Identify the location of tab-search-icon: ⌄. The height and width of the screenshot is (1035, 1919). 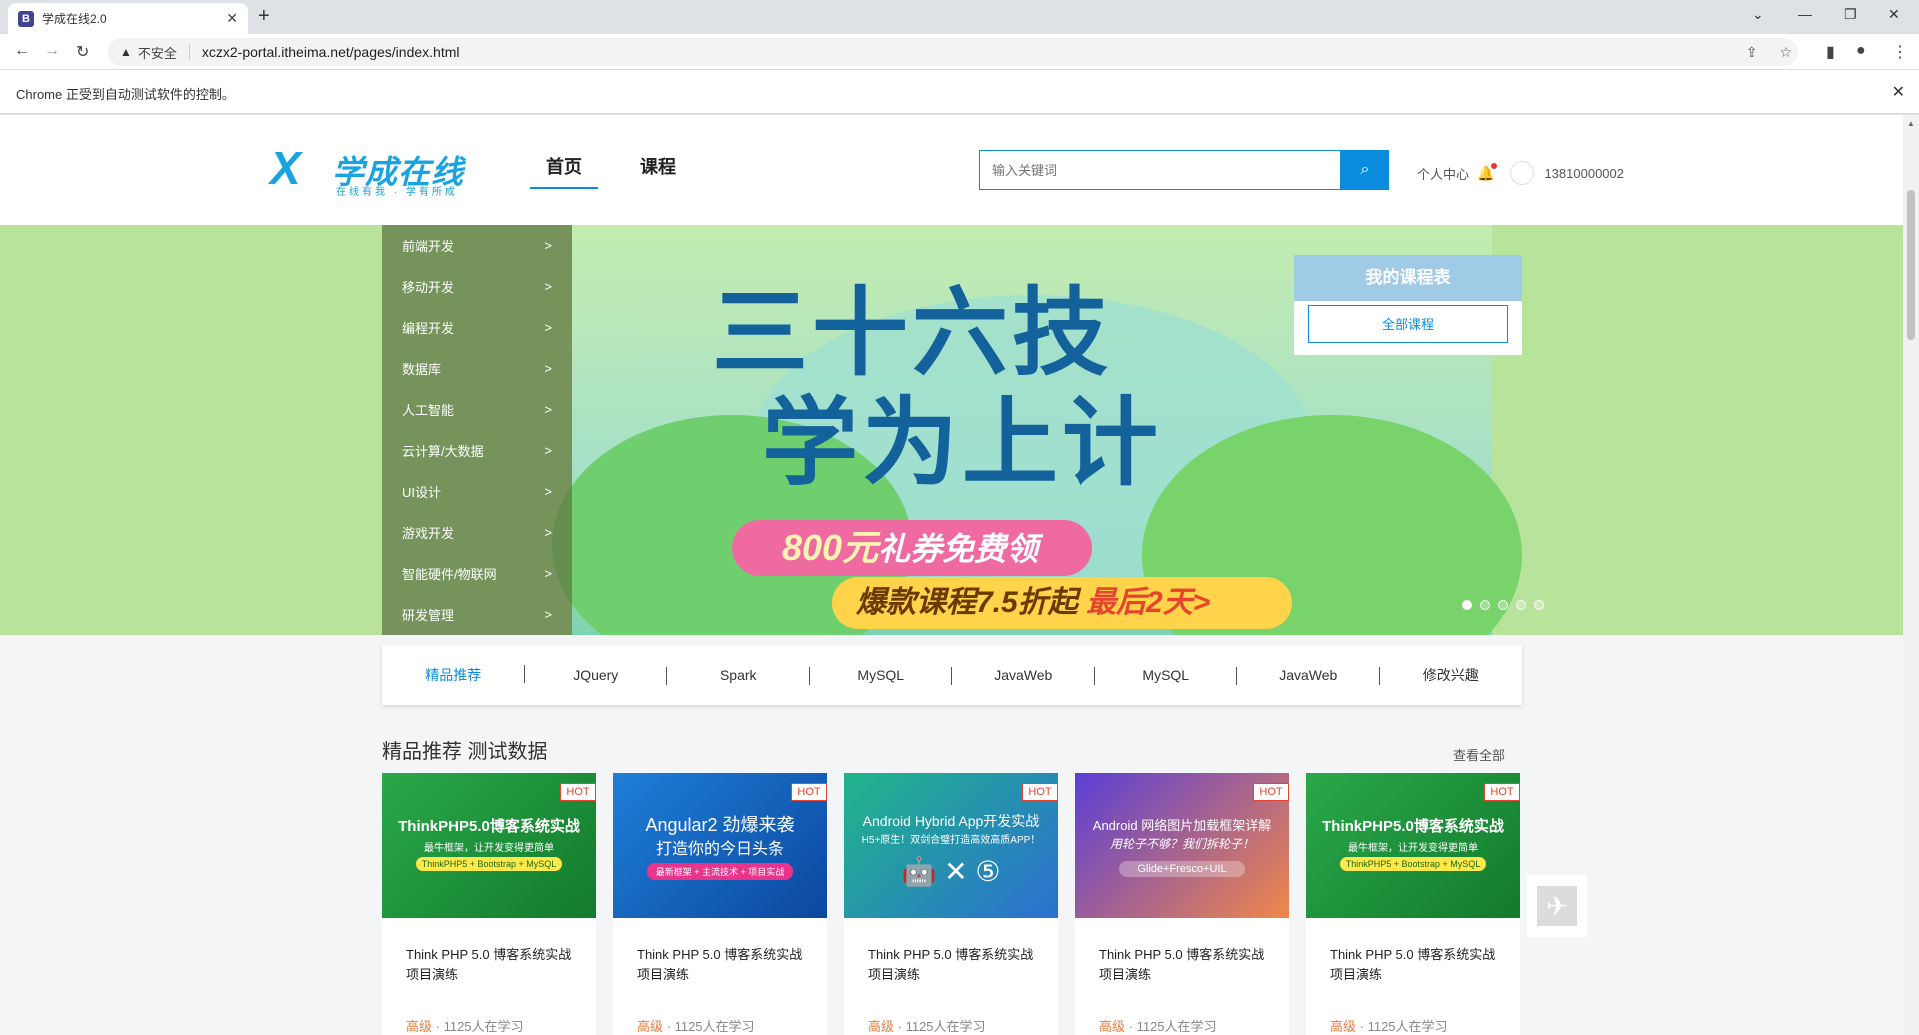
(1758, 14).